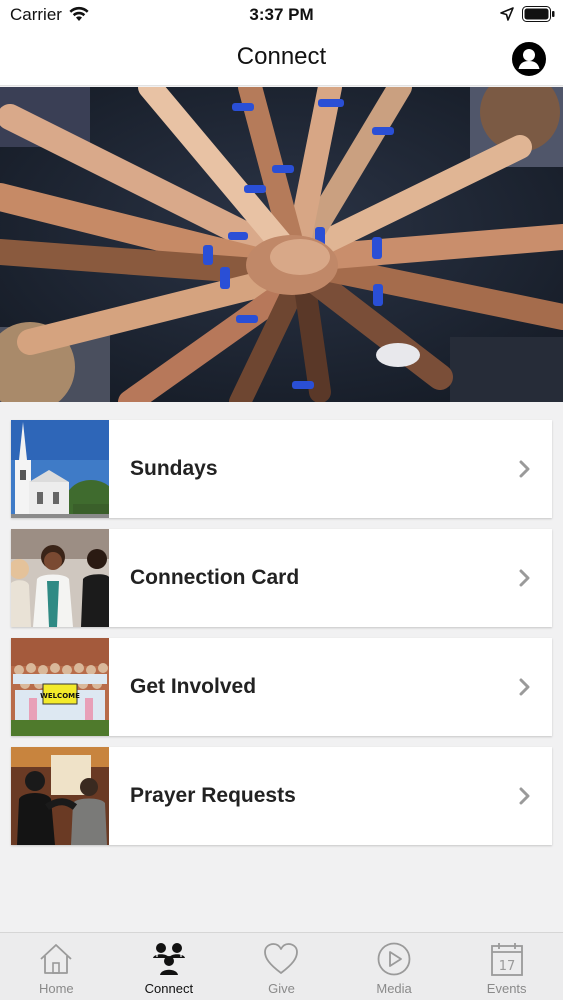  I want to click on tab-bar: Home Connect Give Media 17 Events, so click(281, 966).